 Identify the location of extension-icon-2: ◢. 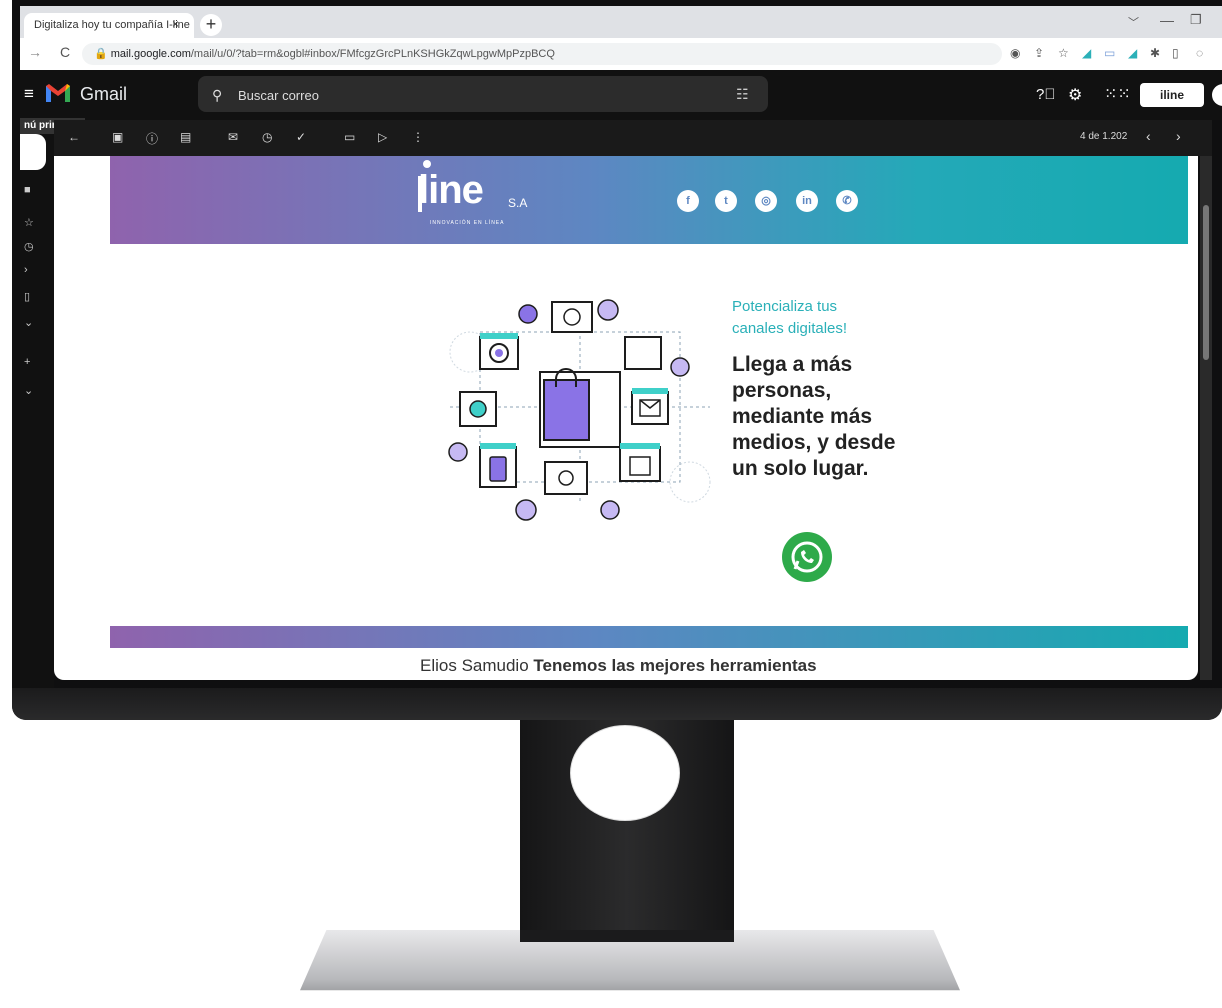
(1132, 53).